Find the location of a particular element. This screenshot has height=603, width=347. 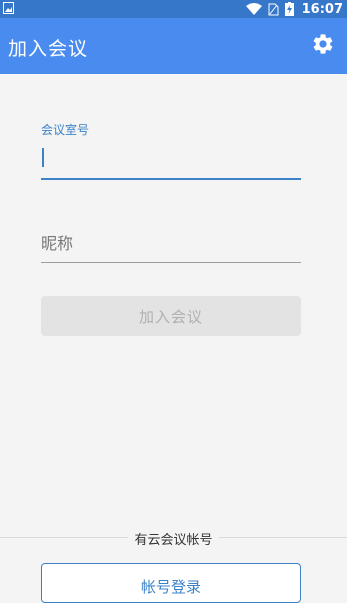

page-title: 加入会议 is located at coordinates (48, 49).